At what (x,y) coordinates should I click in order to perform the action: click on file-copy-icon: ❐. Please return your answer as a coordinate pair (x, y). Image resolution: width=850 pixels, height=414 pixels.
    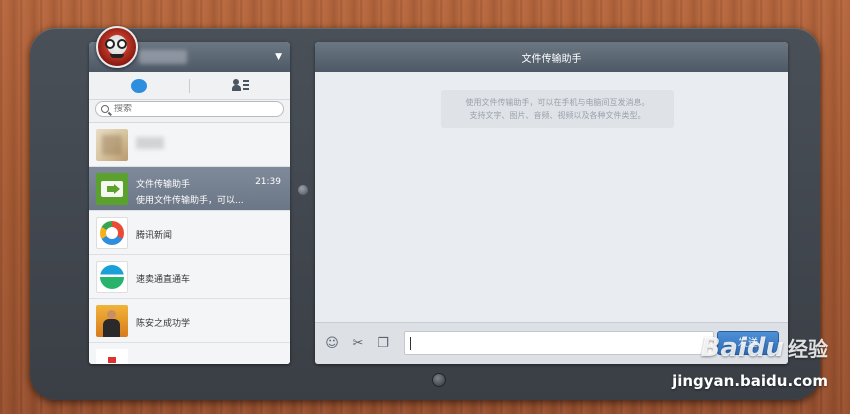
    Looking at the image, I should click on (383, 344).